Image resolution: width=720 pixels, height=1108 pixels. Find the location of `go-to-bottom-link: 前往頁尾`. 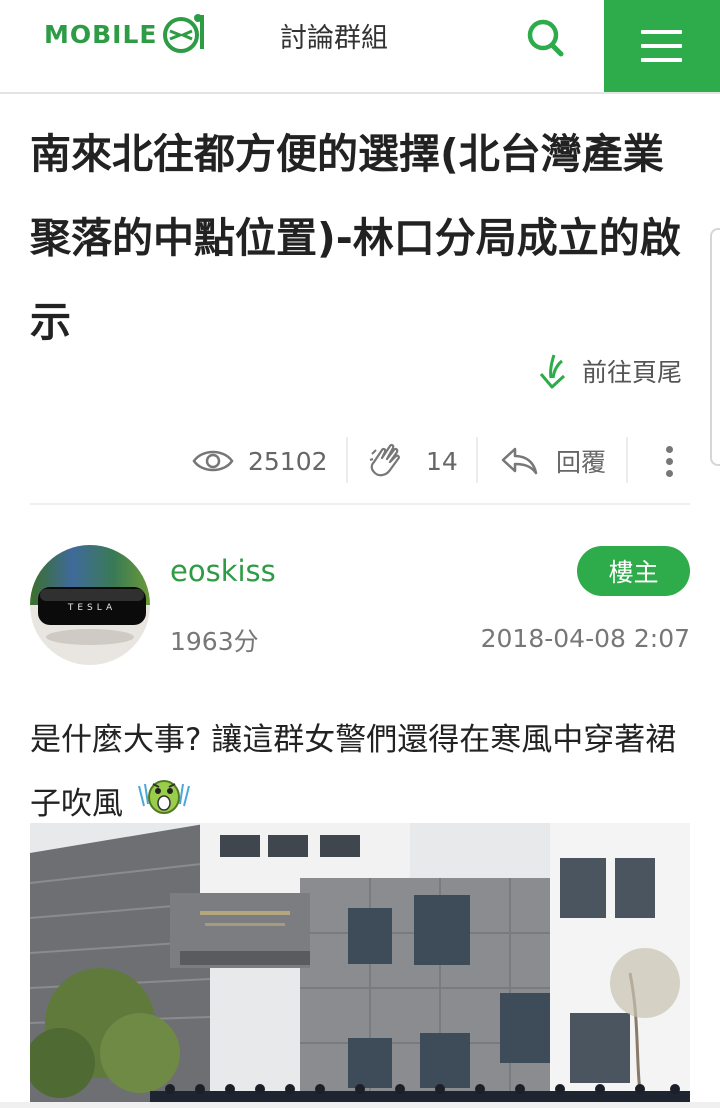

go-to-bottom-link: 前往頁尾 is located at coordinates (609, 371).